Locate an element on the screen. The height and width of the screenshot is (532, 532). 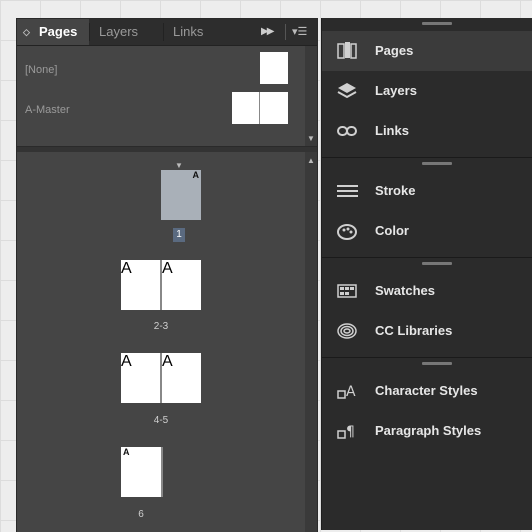
page-number-4-5: 4-5 is located at coordinates (161, 420).